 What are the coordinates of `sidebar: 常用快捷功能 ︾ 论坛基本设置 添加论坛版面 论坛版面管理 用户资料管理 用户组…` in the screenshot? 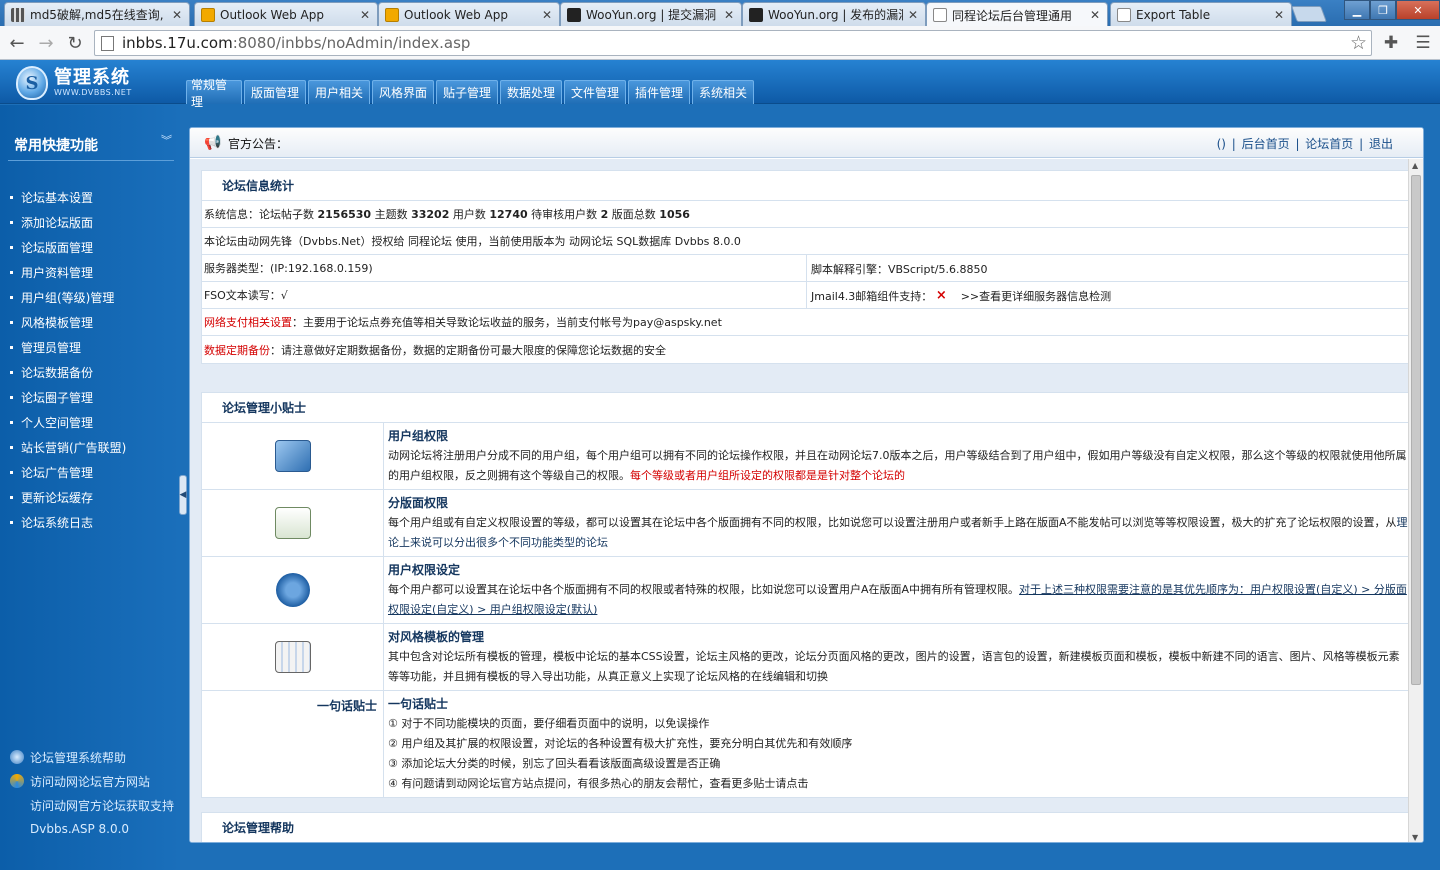 It's located at (90, 487).